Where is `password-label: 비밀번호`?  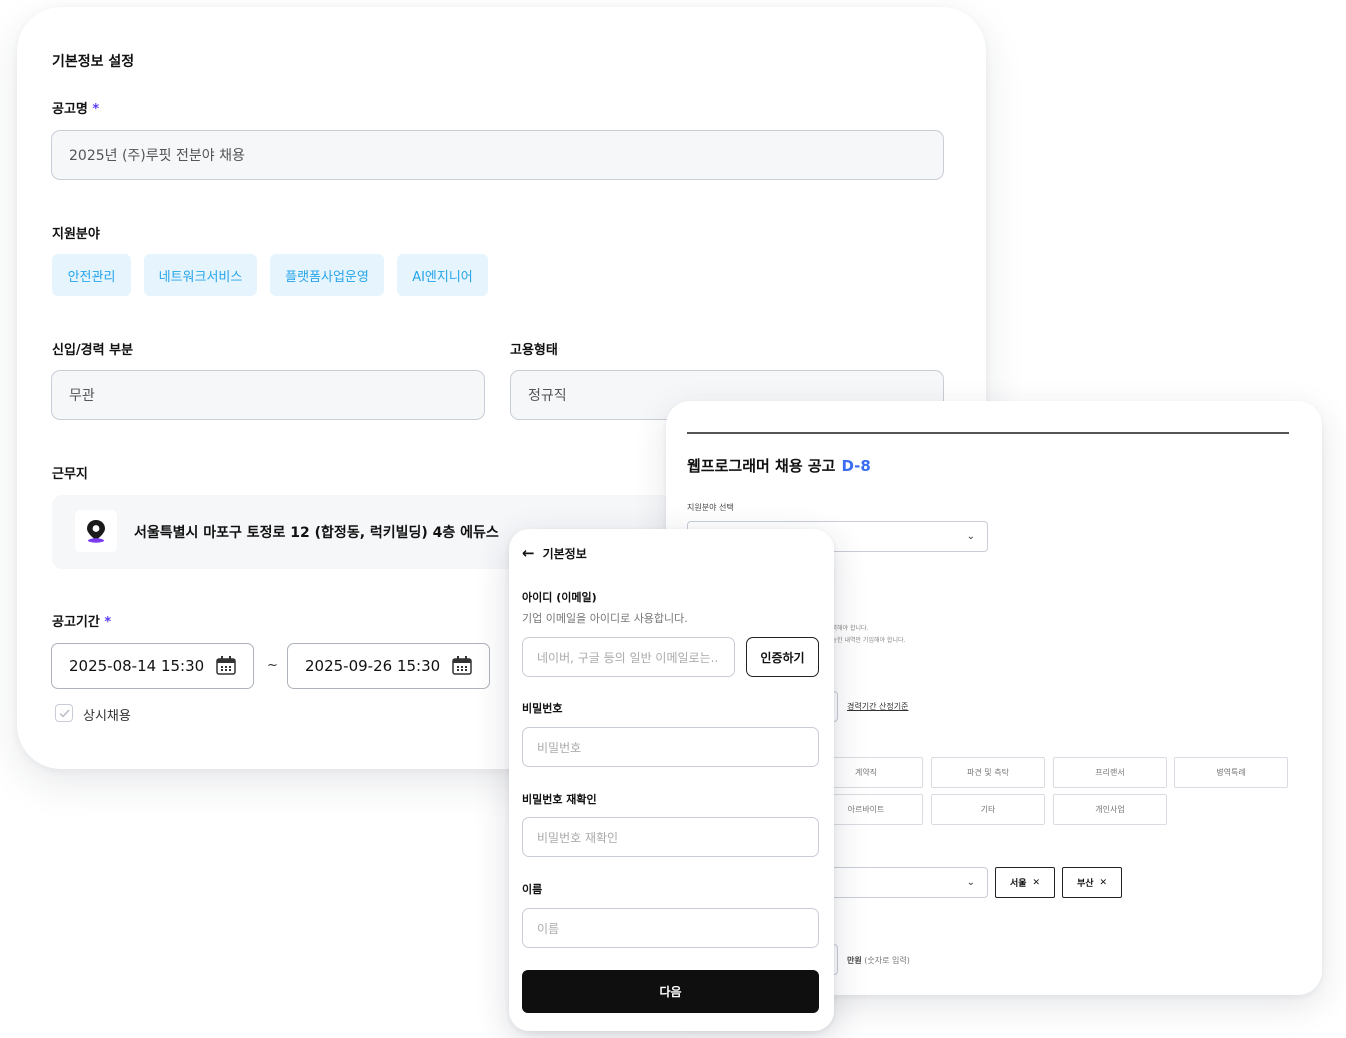 password-label: 비밀번호 is located at coordinates (542, 708).